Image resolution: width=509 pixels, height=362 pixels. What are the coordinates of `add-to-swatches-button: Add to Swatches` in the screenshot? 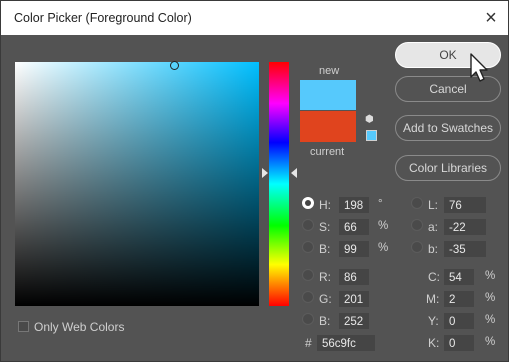 It's located at (448, 128).